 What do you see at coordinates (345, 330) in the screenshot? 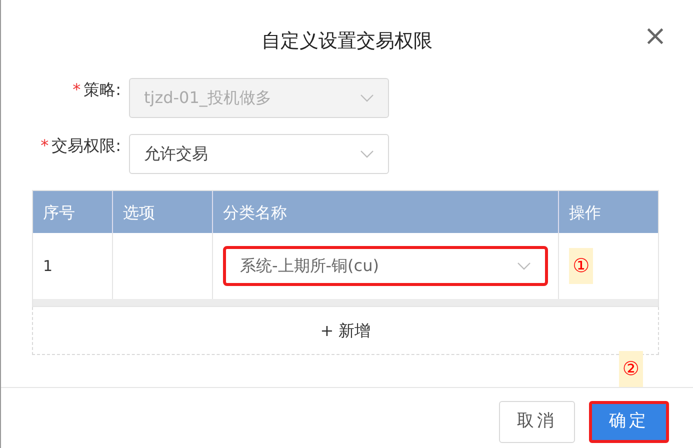
I see `add-button: + 新增` at bounding box center [345, 330].